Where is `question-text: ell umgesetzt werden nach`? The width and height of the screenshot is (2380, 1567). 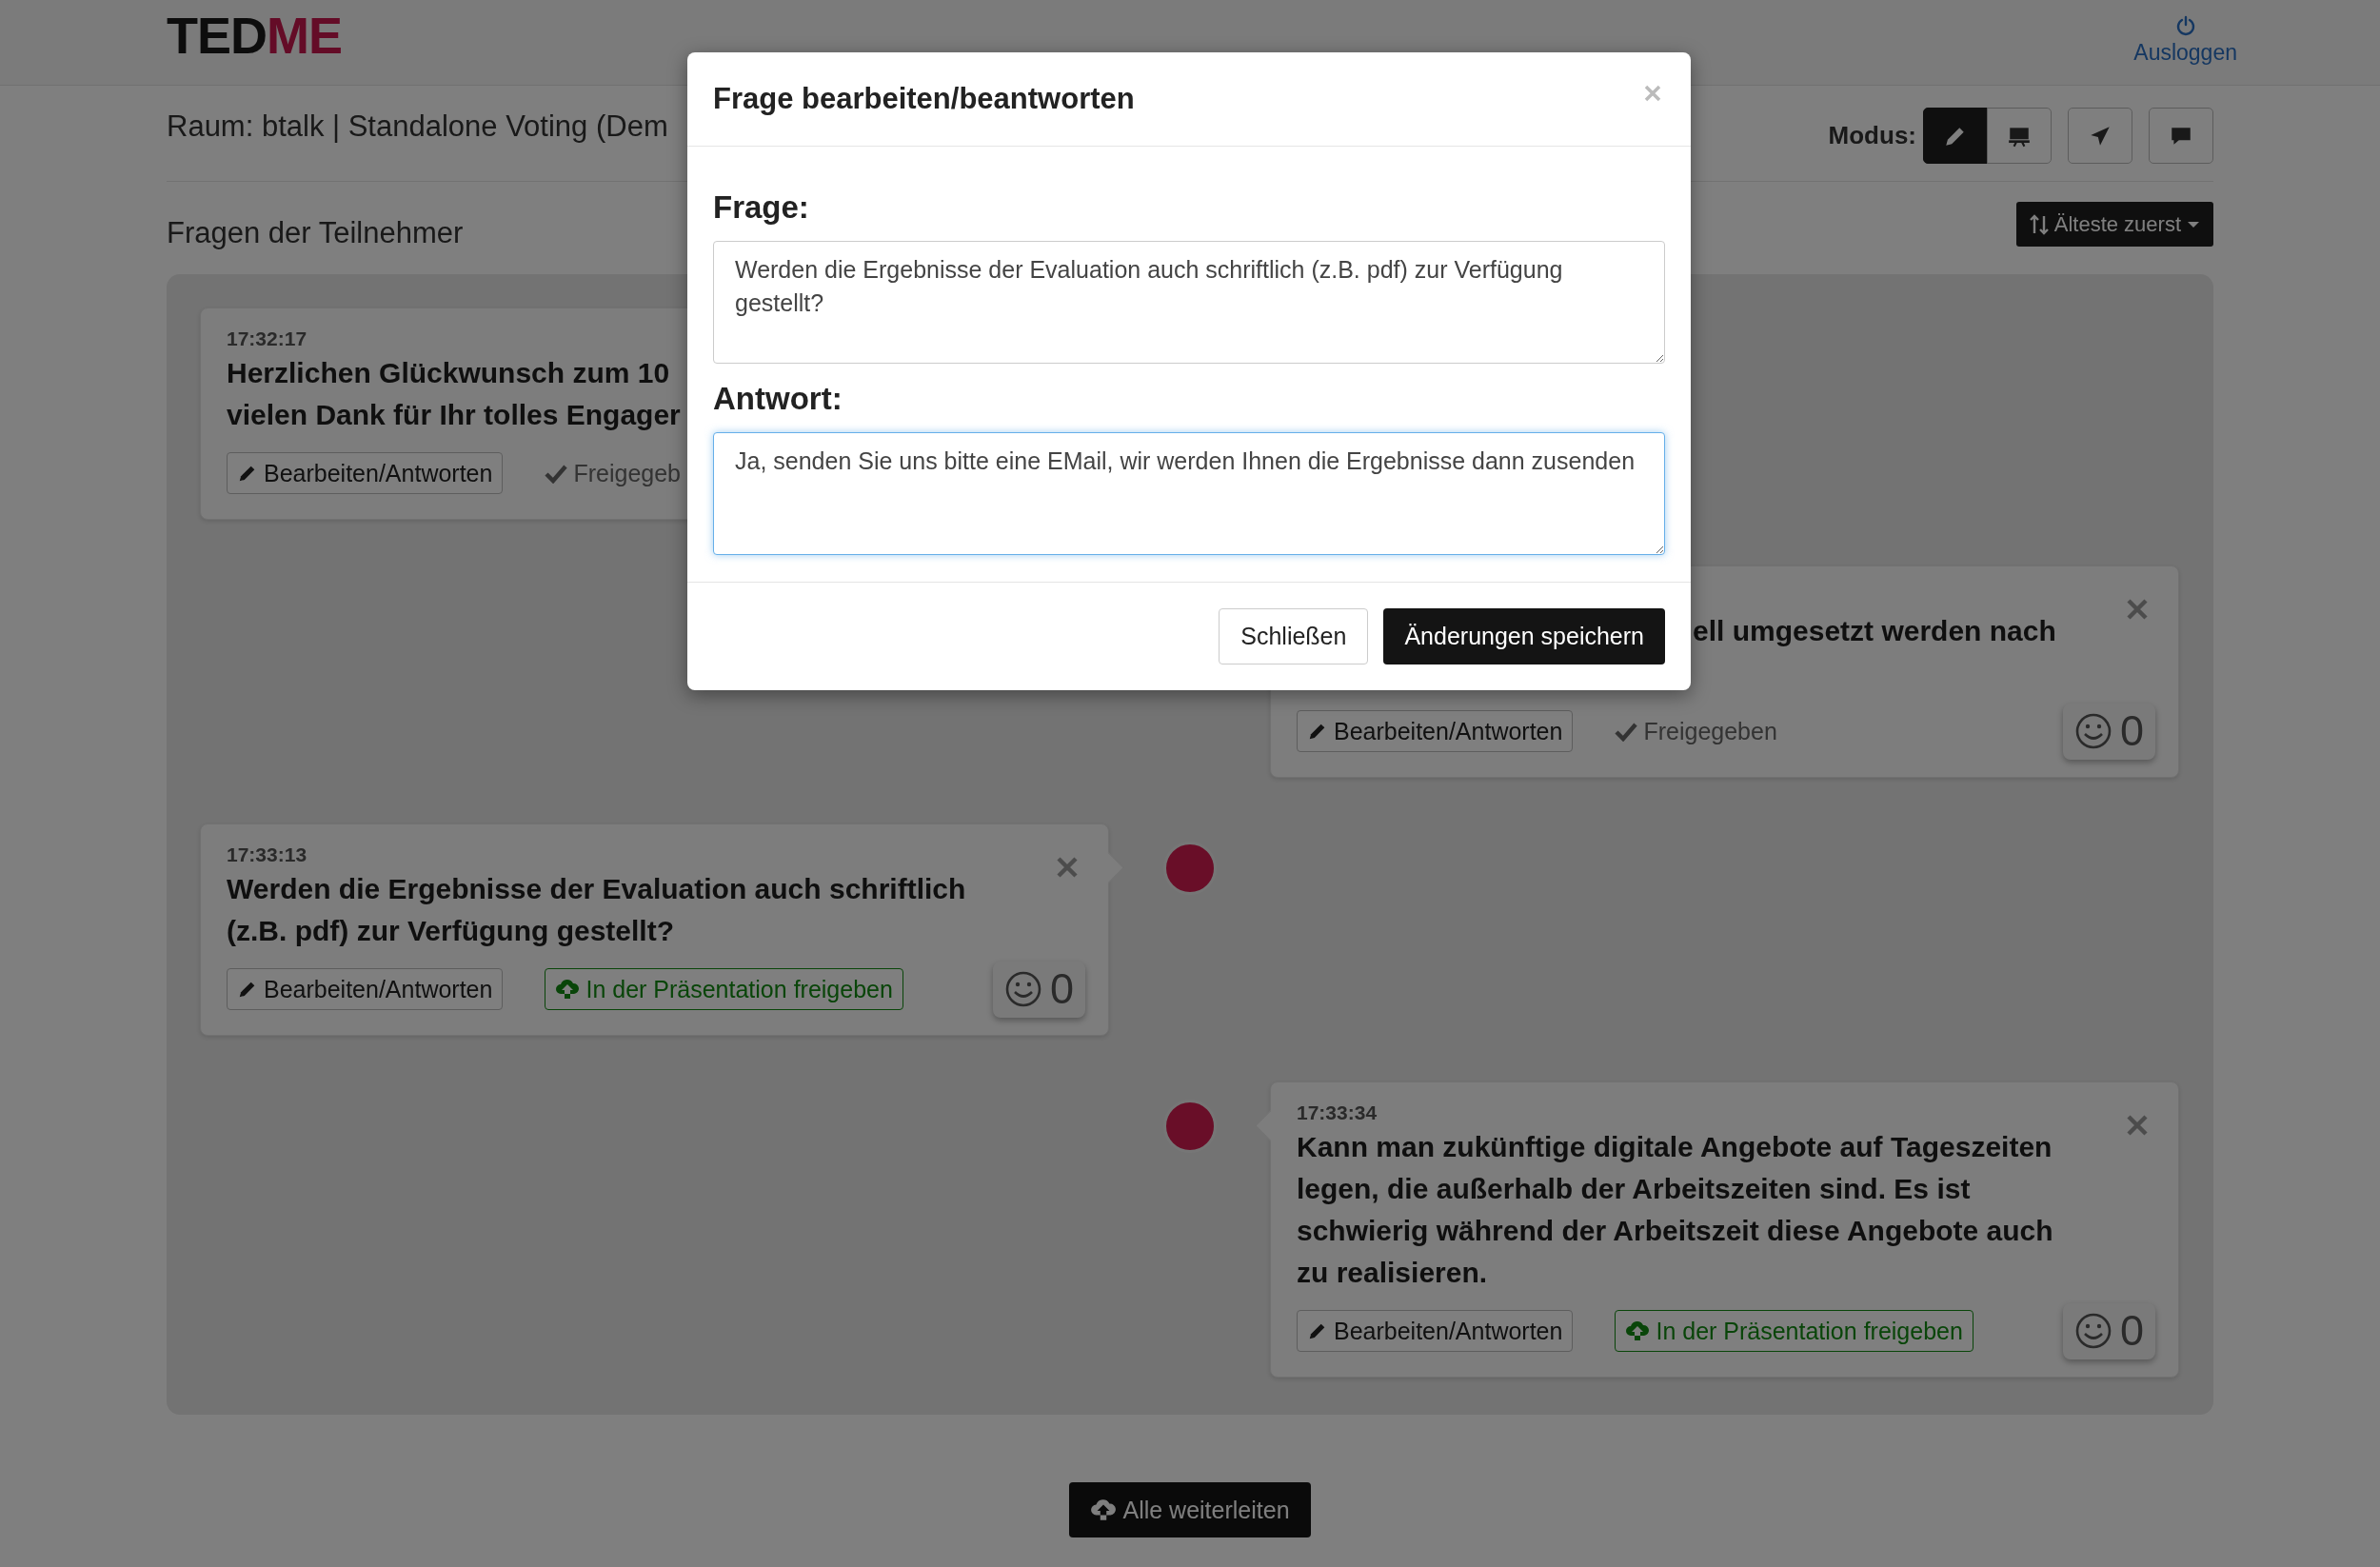
question-text: ell umgesetzt werden nach is located at coordinates (1874, 631).